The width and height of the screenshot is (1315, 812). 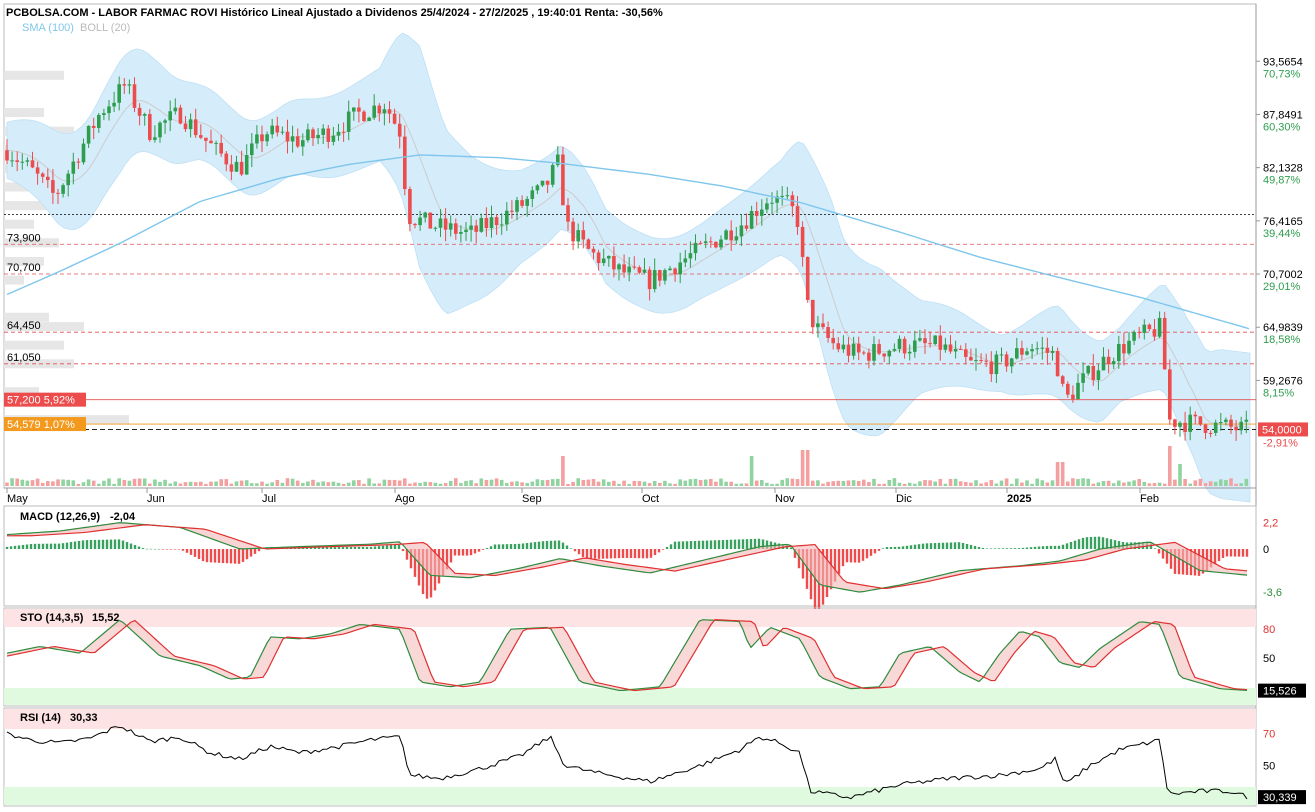 I want to click on sto-tick-1: 50, so click(x=1269, y=659).